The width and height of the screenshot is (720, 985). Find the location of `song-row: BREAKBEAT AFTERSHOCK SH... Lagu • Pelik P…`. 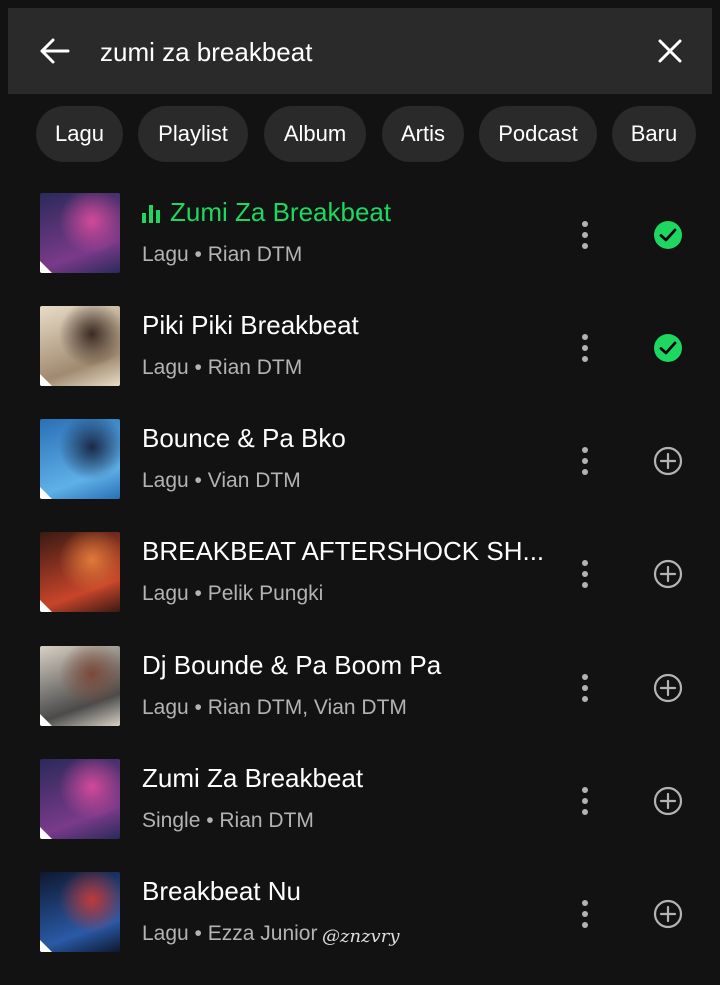

song-row: BREAKBEAT AFTERSHOCK SH... Lagu • Pelik P… is located at coordinates (360, 588).